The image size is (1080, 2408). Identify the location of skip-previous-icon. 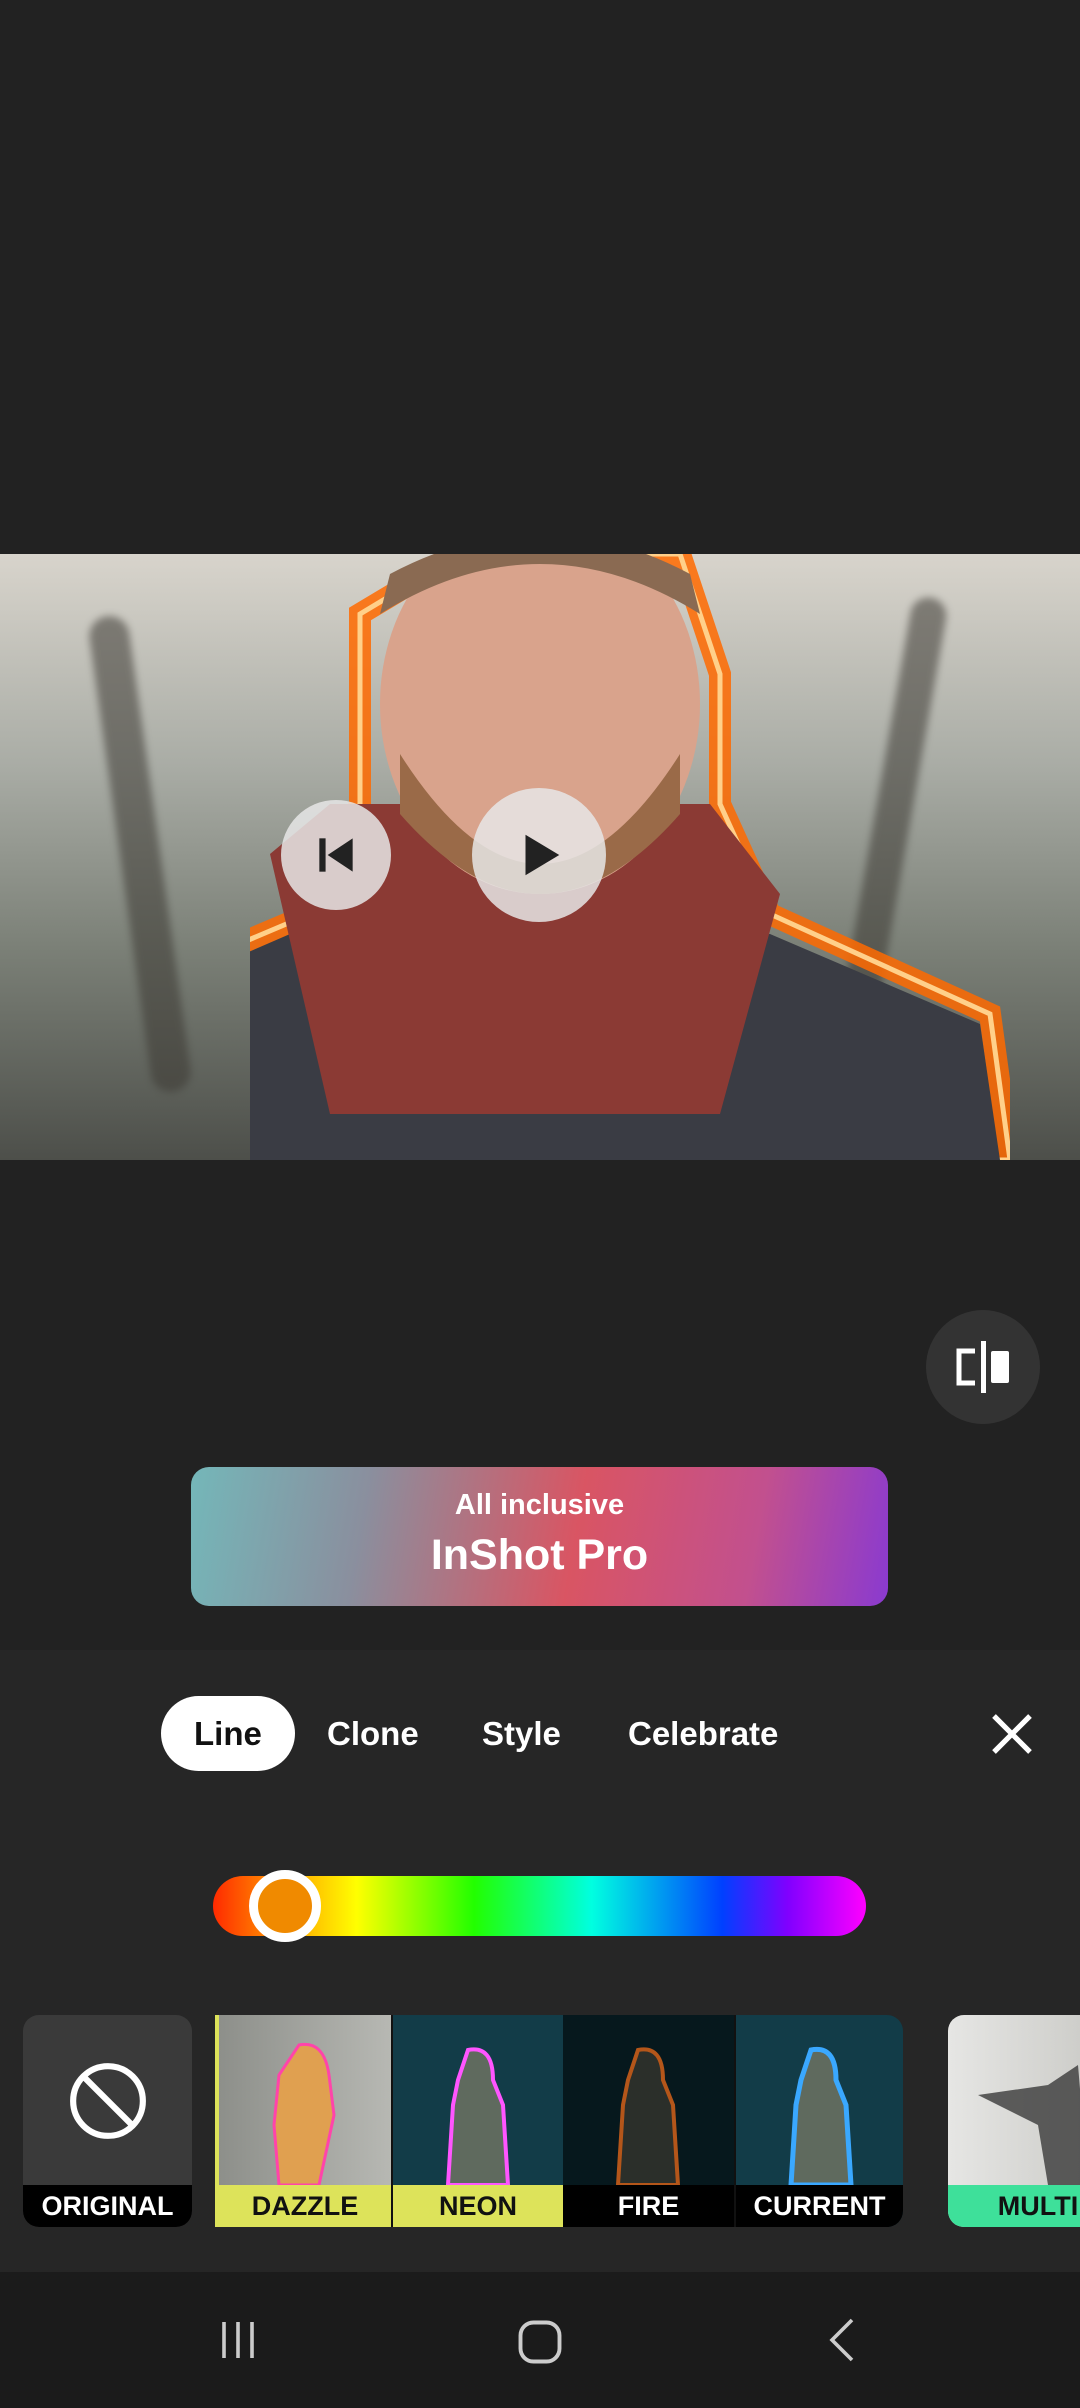
(336, 855).